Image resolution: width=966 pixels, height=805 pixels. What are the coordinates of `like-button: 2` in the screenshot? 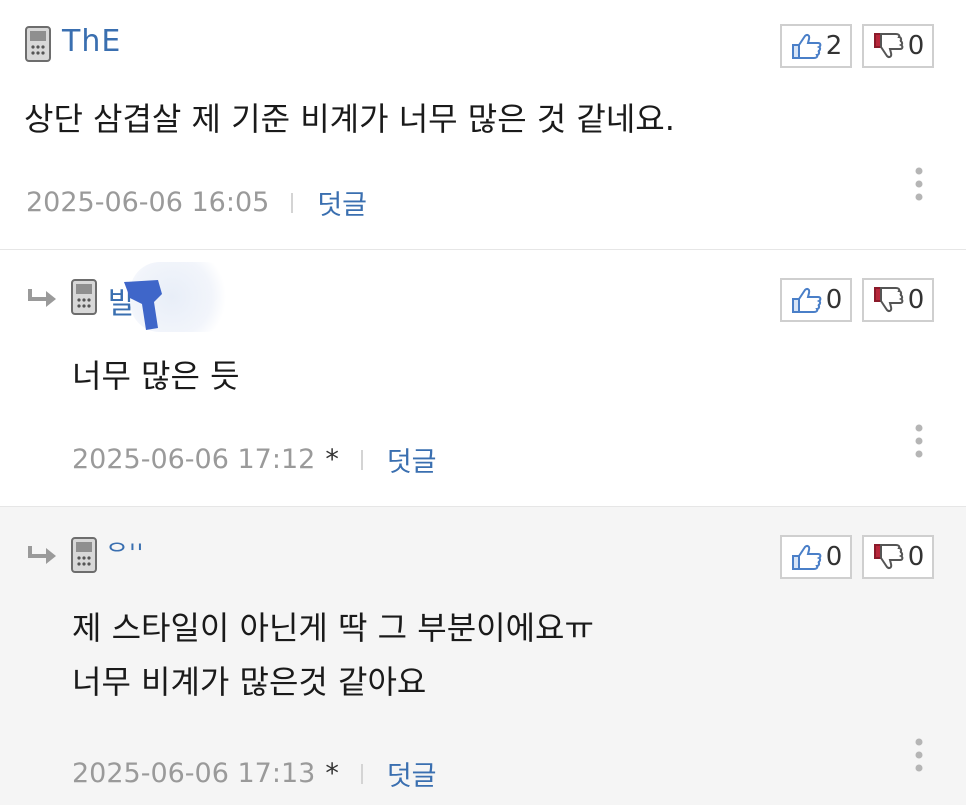 It's located at (816, 46).